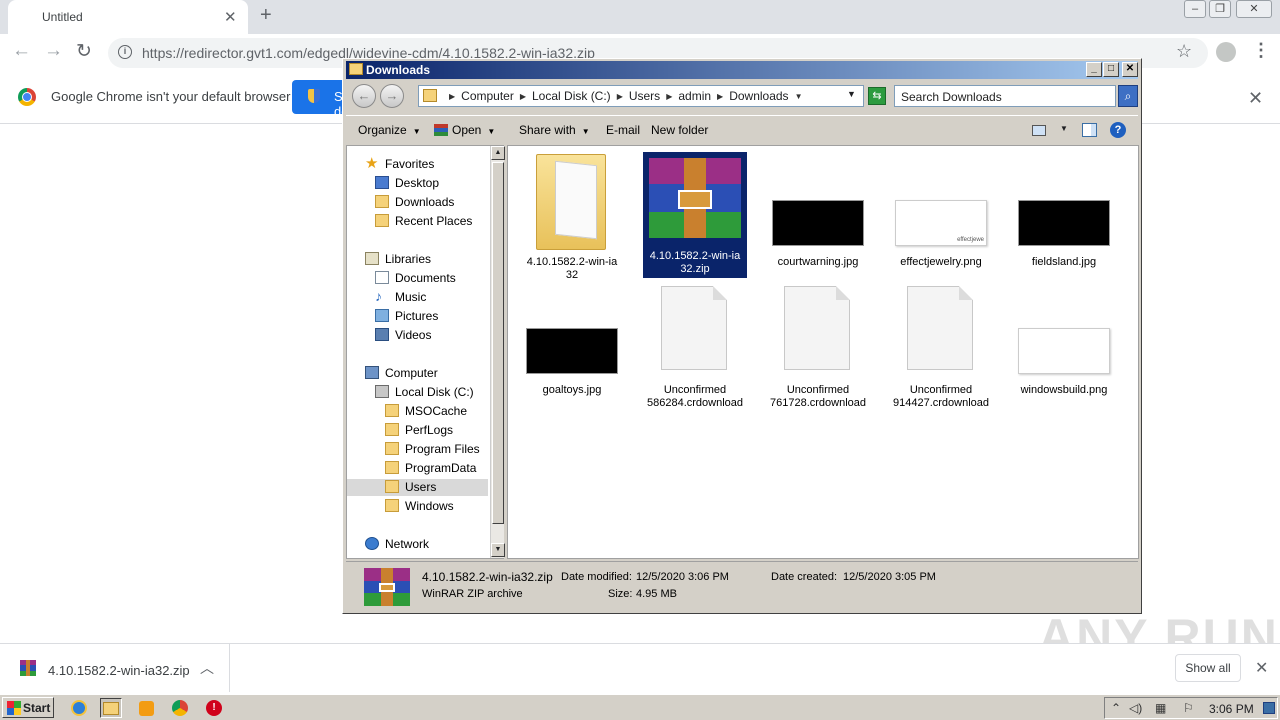 This screenshot has width=1280, height=720. What do you see at coordinates (79, 708) in the screenshot?
I see `internet-explorer-icon` at bounding box center [79, 708].